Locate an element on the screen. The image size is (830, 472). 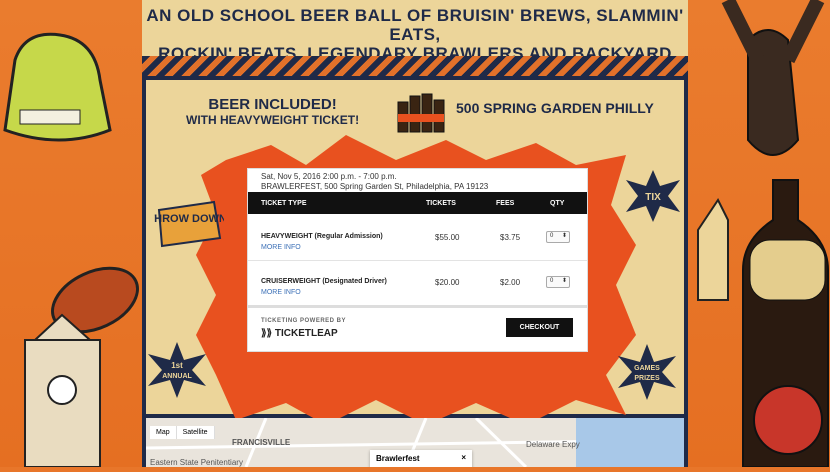
ticketleap-logo: ⟫⟫ TICKETLEAP is located at coordinates (299, 333).